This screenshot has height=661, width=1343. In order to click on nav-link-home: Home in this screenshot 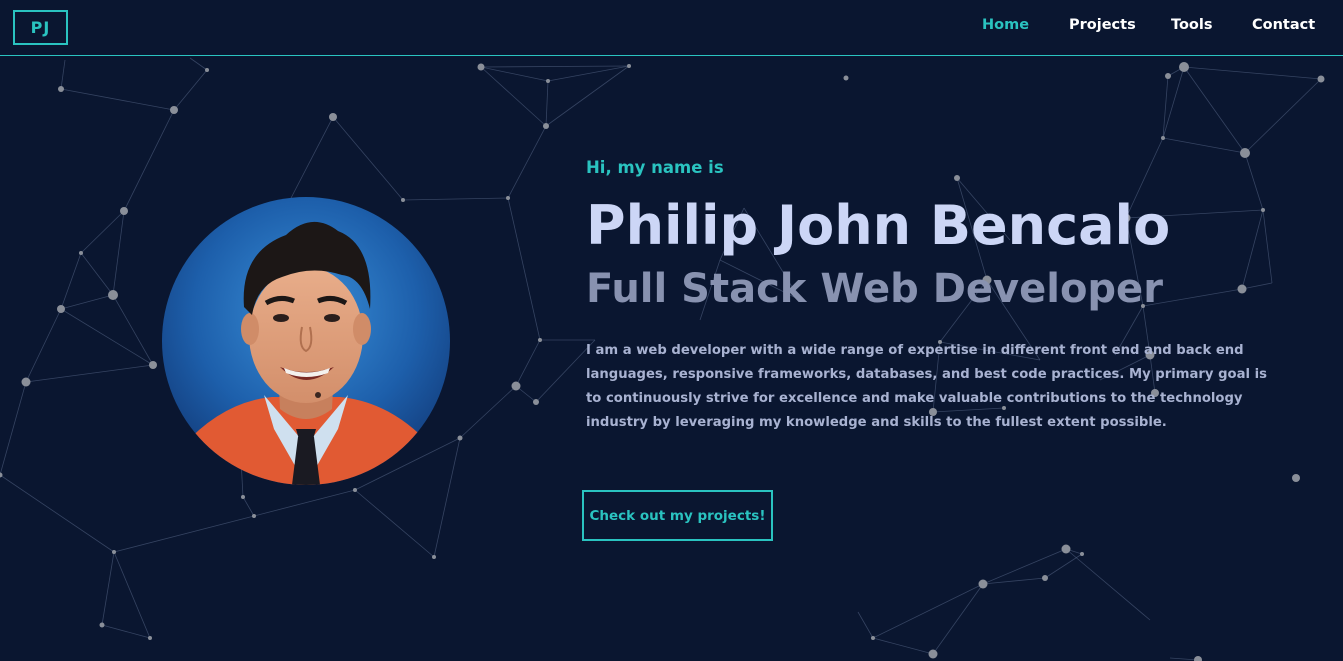, I will do `click(1005, 25)`.